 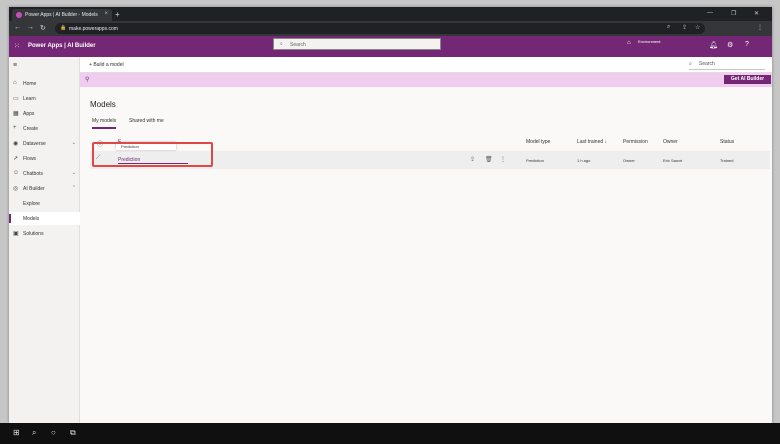 I want to click on highlight-box, so click(x=152, y=154).